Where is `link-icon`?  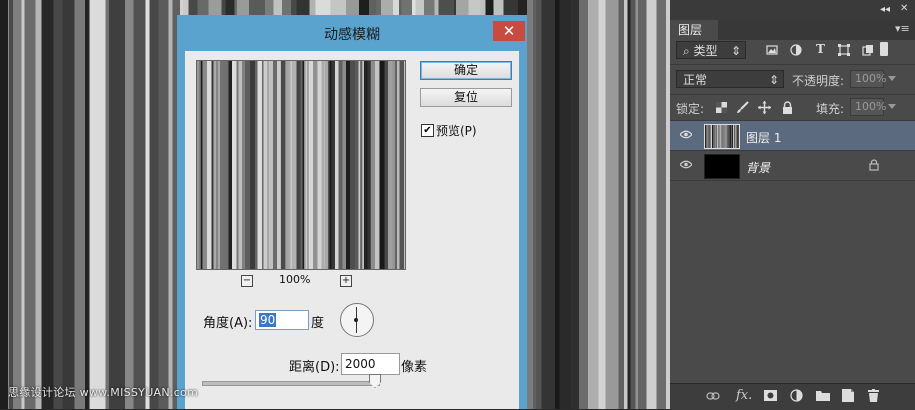 link-icon is located at coordinates (713, 396).